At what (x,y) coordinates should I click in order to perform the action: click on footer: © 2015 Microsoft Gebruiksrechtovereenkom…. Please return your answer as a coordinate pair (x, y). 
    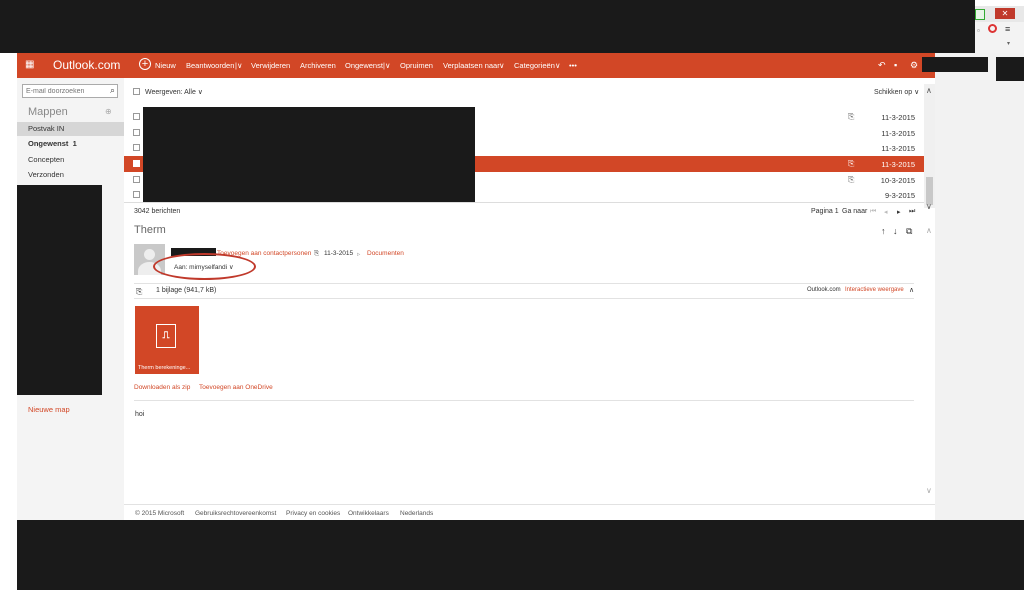
    Looking at the image, I should click on (529, 512).